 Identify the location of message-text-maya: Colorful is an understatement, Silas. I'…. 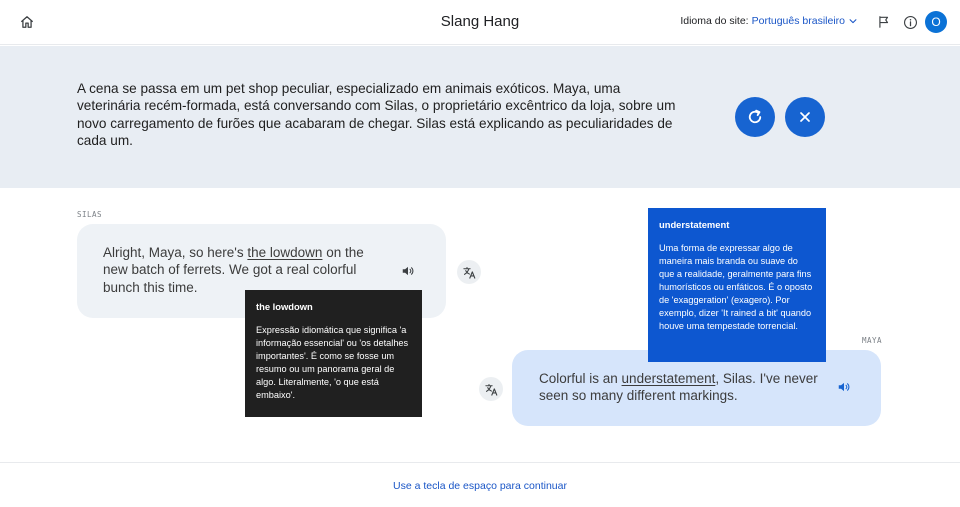
(684, 387).